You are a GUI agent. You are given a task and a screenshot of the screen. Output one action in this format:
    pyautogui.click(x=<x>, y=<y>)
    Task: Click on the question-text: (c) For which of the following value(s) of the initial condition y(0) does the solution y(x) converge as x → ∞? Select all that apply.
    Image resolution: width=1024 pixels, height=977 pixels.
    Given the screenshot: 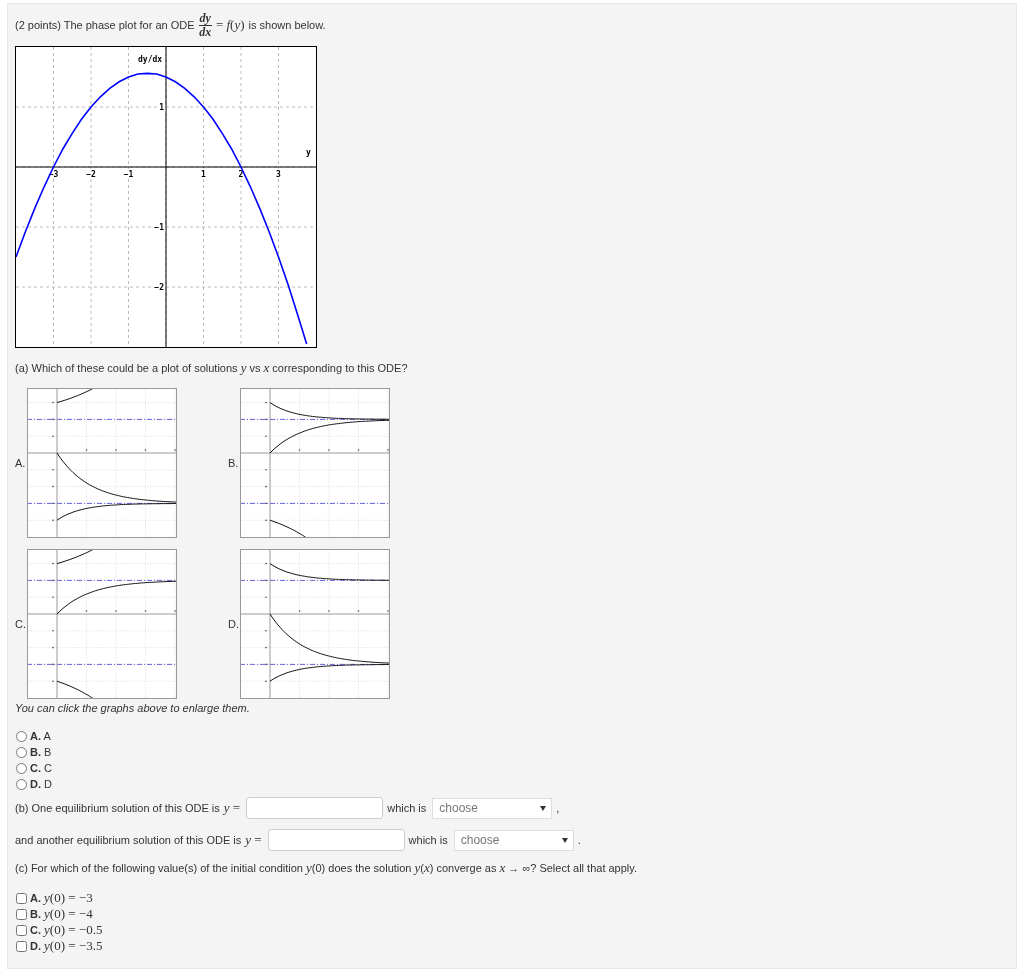 What is the action you would take?
    pyautogui.click(x=327, y=868)
    